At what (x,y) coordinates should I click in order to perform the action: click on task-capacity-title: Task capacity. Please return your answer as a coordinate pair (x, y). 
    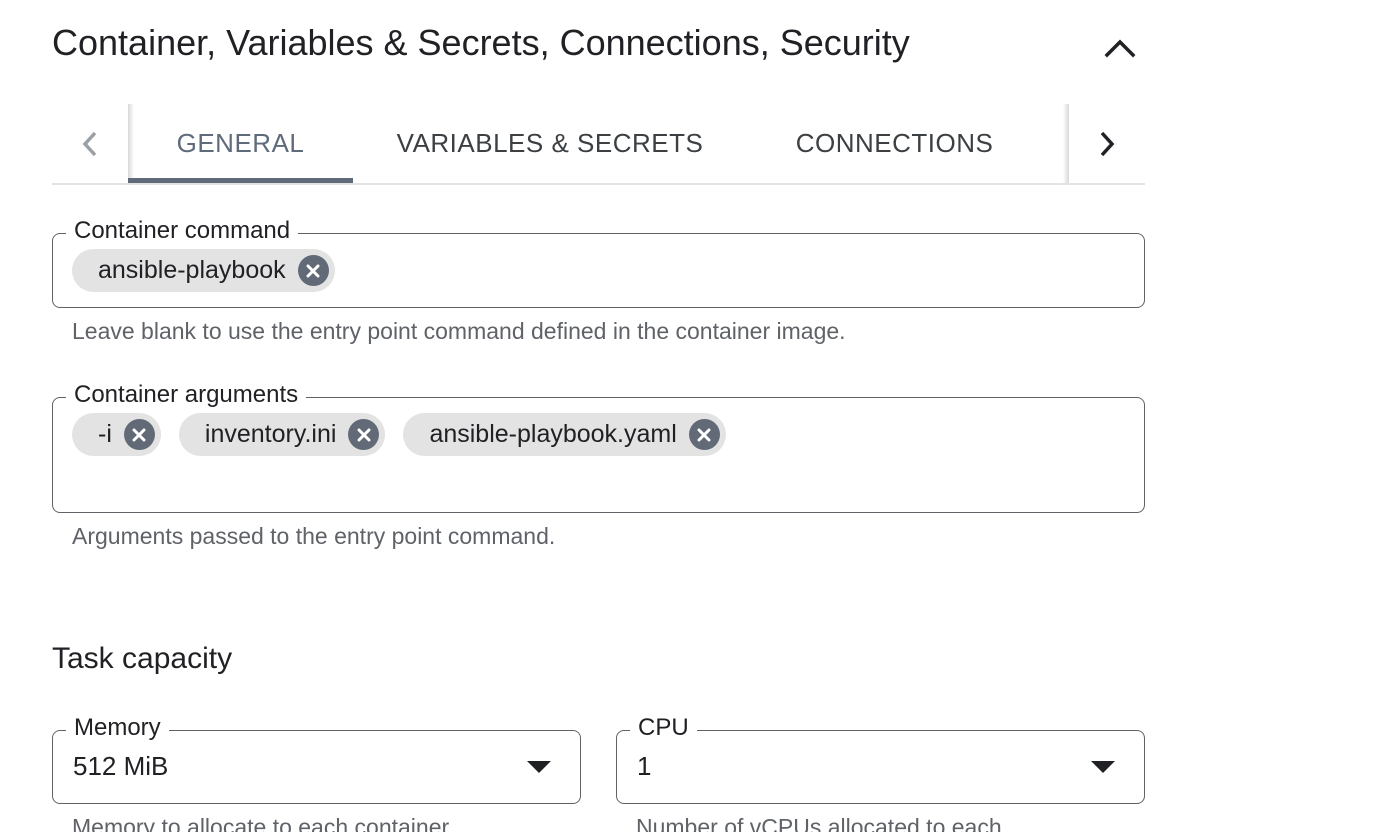
    Looking at the image, I should click on (142, 658).